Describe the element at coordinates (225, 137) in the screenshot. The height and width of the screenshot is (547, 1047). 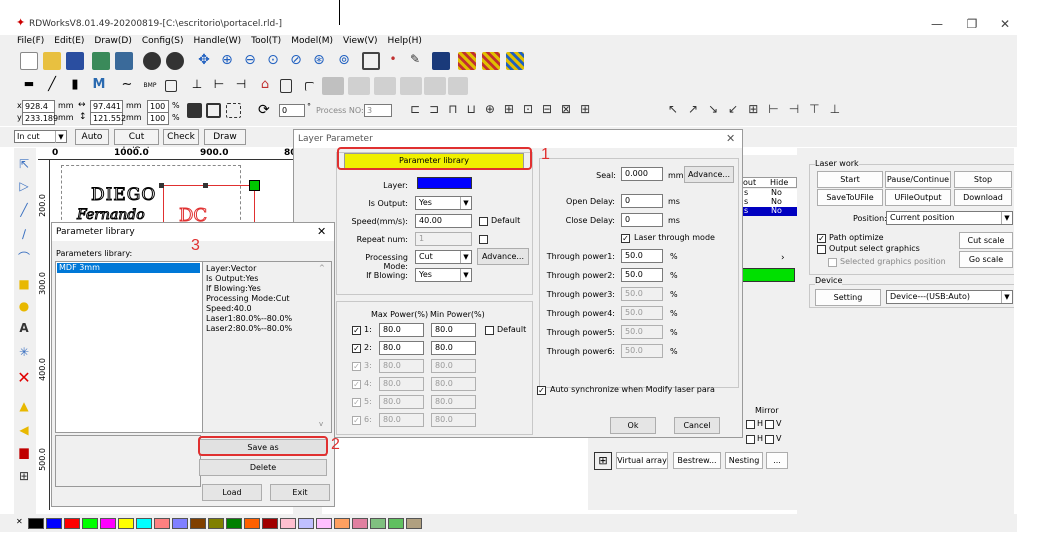
I see `draw-button: Draw` at that location.